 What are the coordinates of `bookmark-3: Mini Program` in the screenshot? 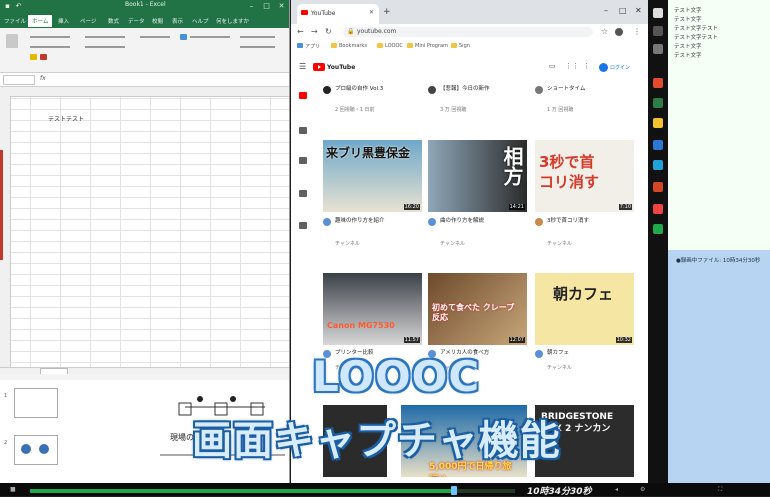 It's located at (431, 46).